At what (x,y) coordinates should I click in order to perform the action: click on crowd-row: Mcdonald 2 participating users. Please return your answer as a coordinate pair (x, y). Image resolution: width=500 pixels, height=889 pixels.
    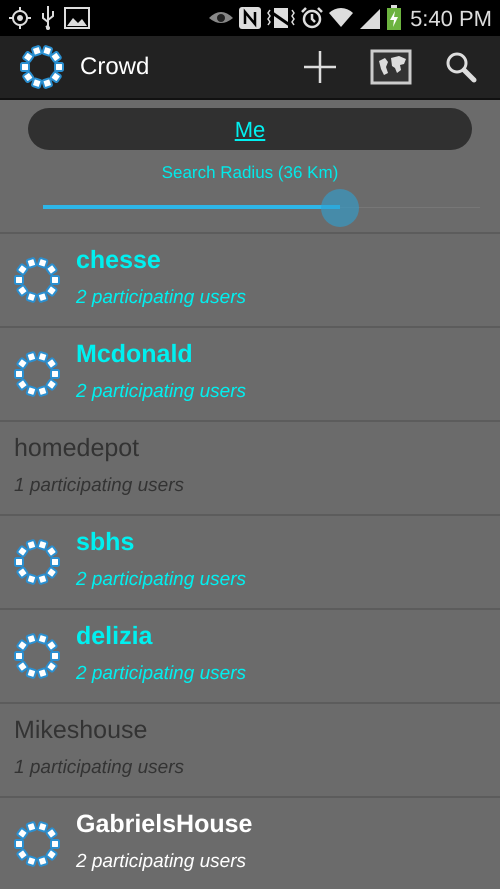
    Looking at the image, I should click on (250, 373).